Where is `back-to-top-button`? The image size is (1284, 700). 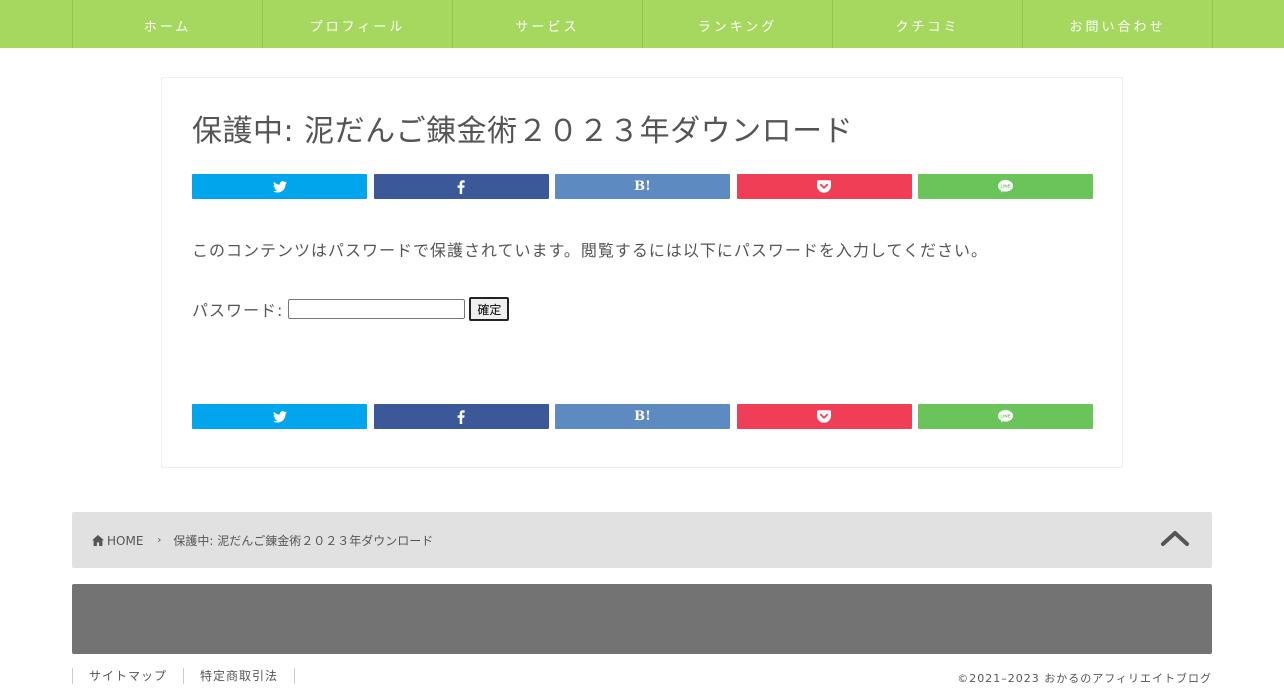 back-to-top-button is located at coordinates (1175, 538).